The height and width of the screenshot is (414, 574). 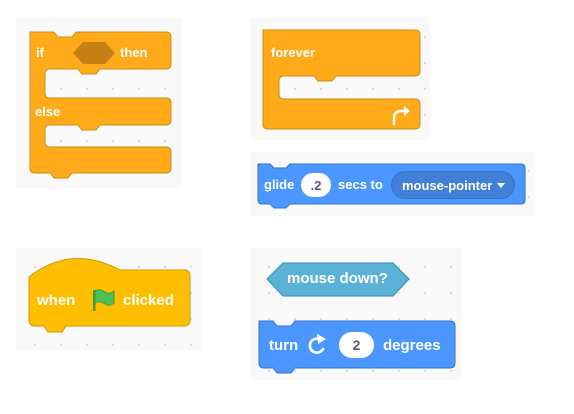 I want to click on degrees-label: degrees, so click(x=412, y=345).